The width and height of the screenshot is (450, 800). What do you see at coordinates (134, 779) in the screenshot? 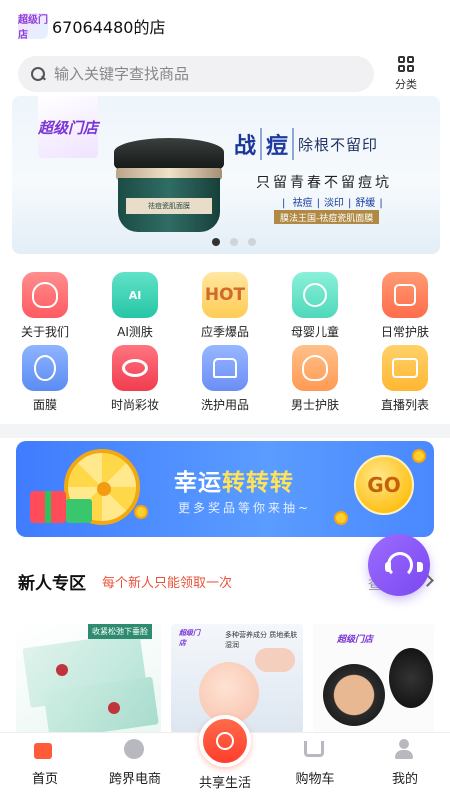
I see `tab-label: 跨界电商` at bounding box center [134, 779].